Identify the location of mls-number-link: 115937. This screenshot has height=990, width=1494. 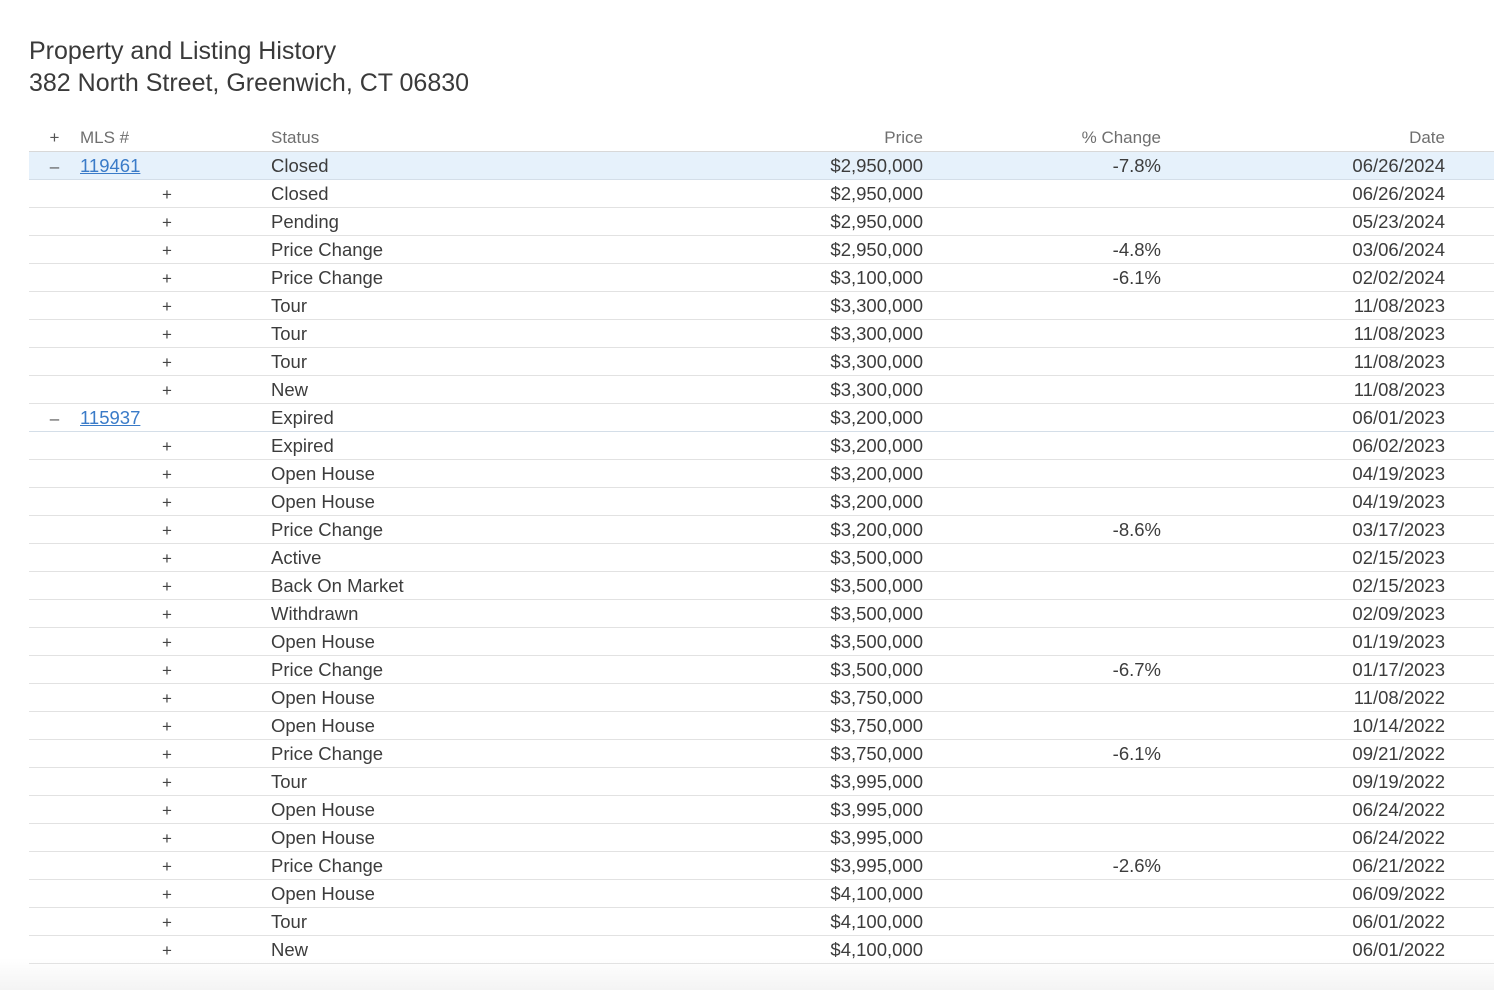
(110, 417).